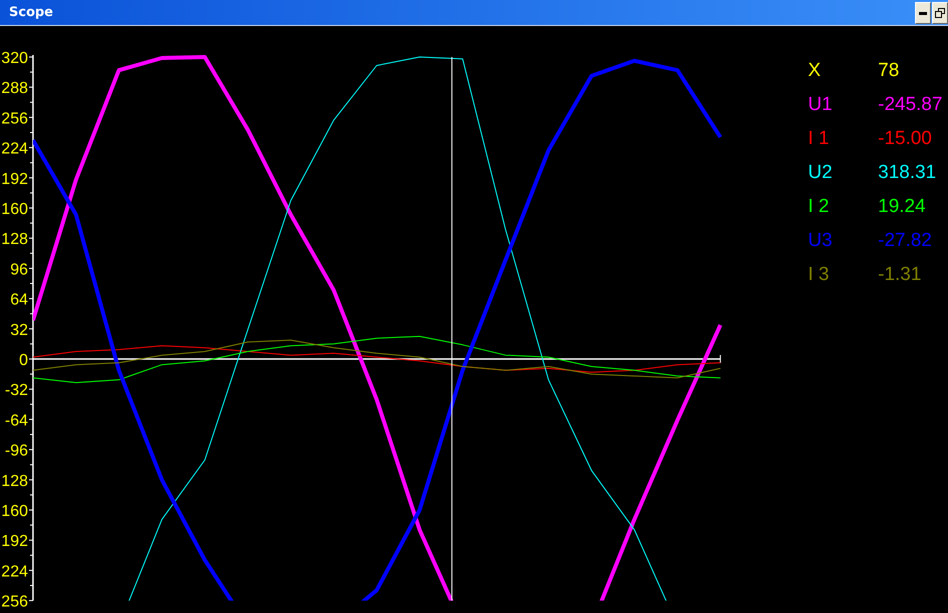  What do you see at coordinates (19, 330) in the screenshot?
I see `y-tick-label: 32` at bounding box center [19, 330].